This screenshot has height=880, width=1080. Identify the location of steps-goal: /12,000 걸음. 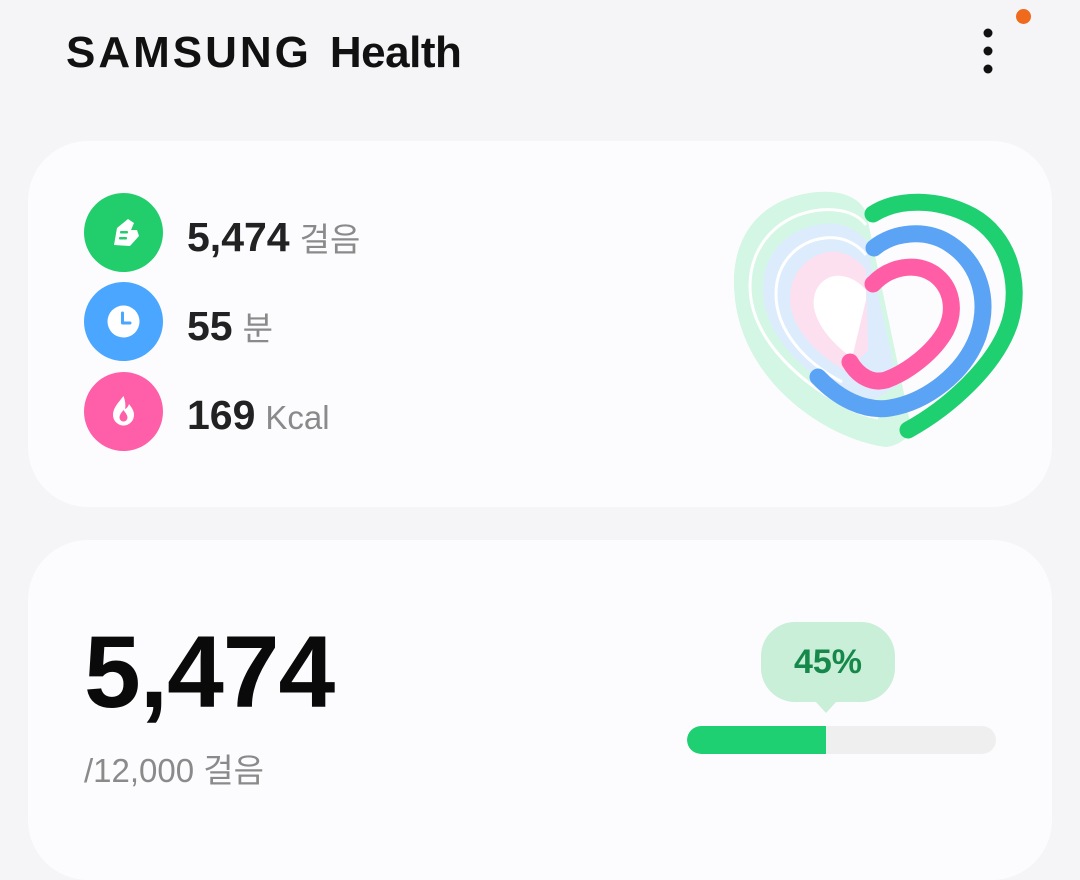
(174, 770).